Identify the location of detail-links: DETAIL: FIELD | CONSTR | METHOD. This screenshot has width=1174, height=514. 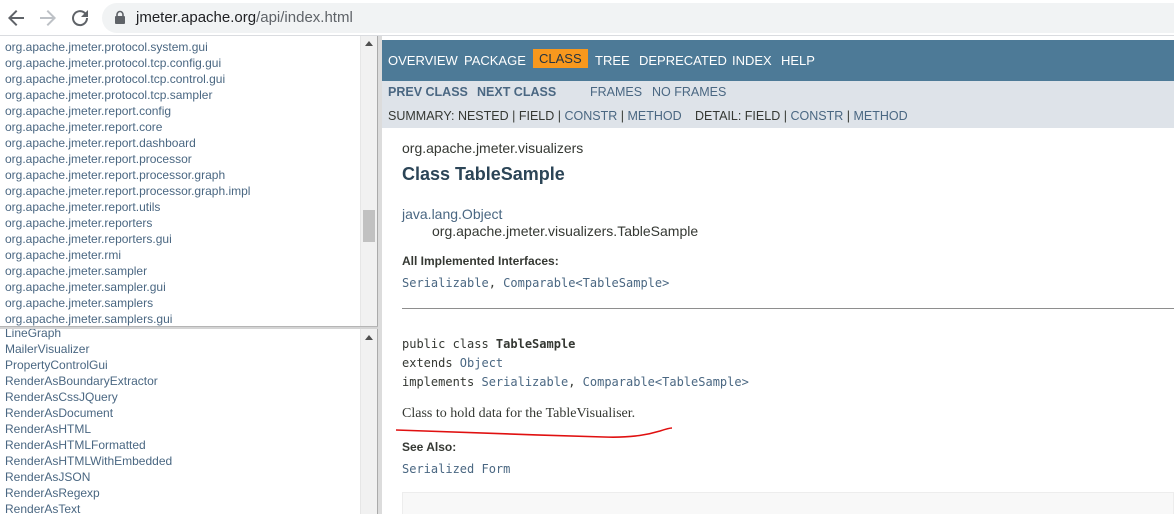
(801, 116).